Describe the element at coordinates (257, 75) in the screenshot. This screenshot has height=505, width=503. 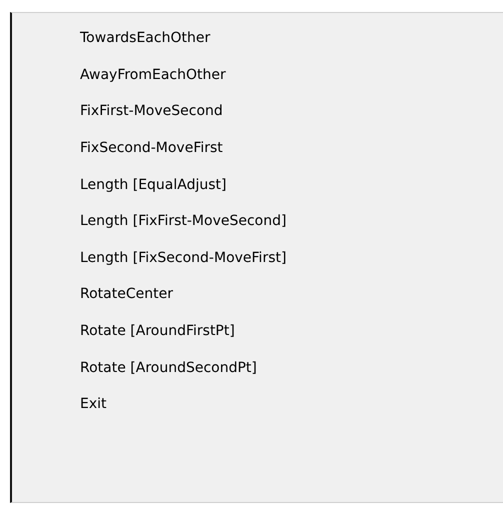
I see `menu-item: AwayFromEachOther` at that location.